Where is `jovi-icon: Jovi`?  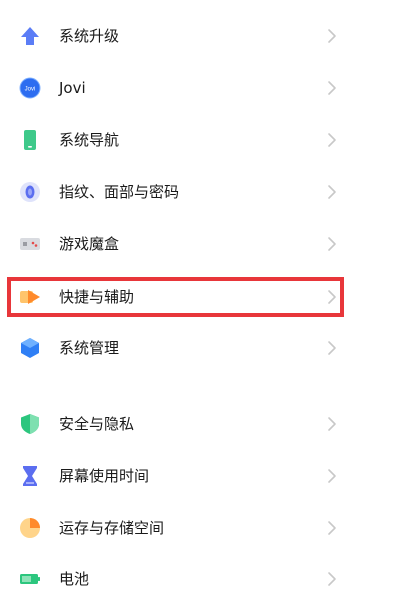
jovi-icon: Jovi is located at coordinates (30, 88).